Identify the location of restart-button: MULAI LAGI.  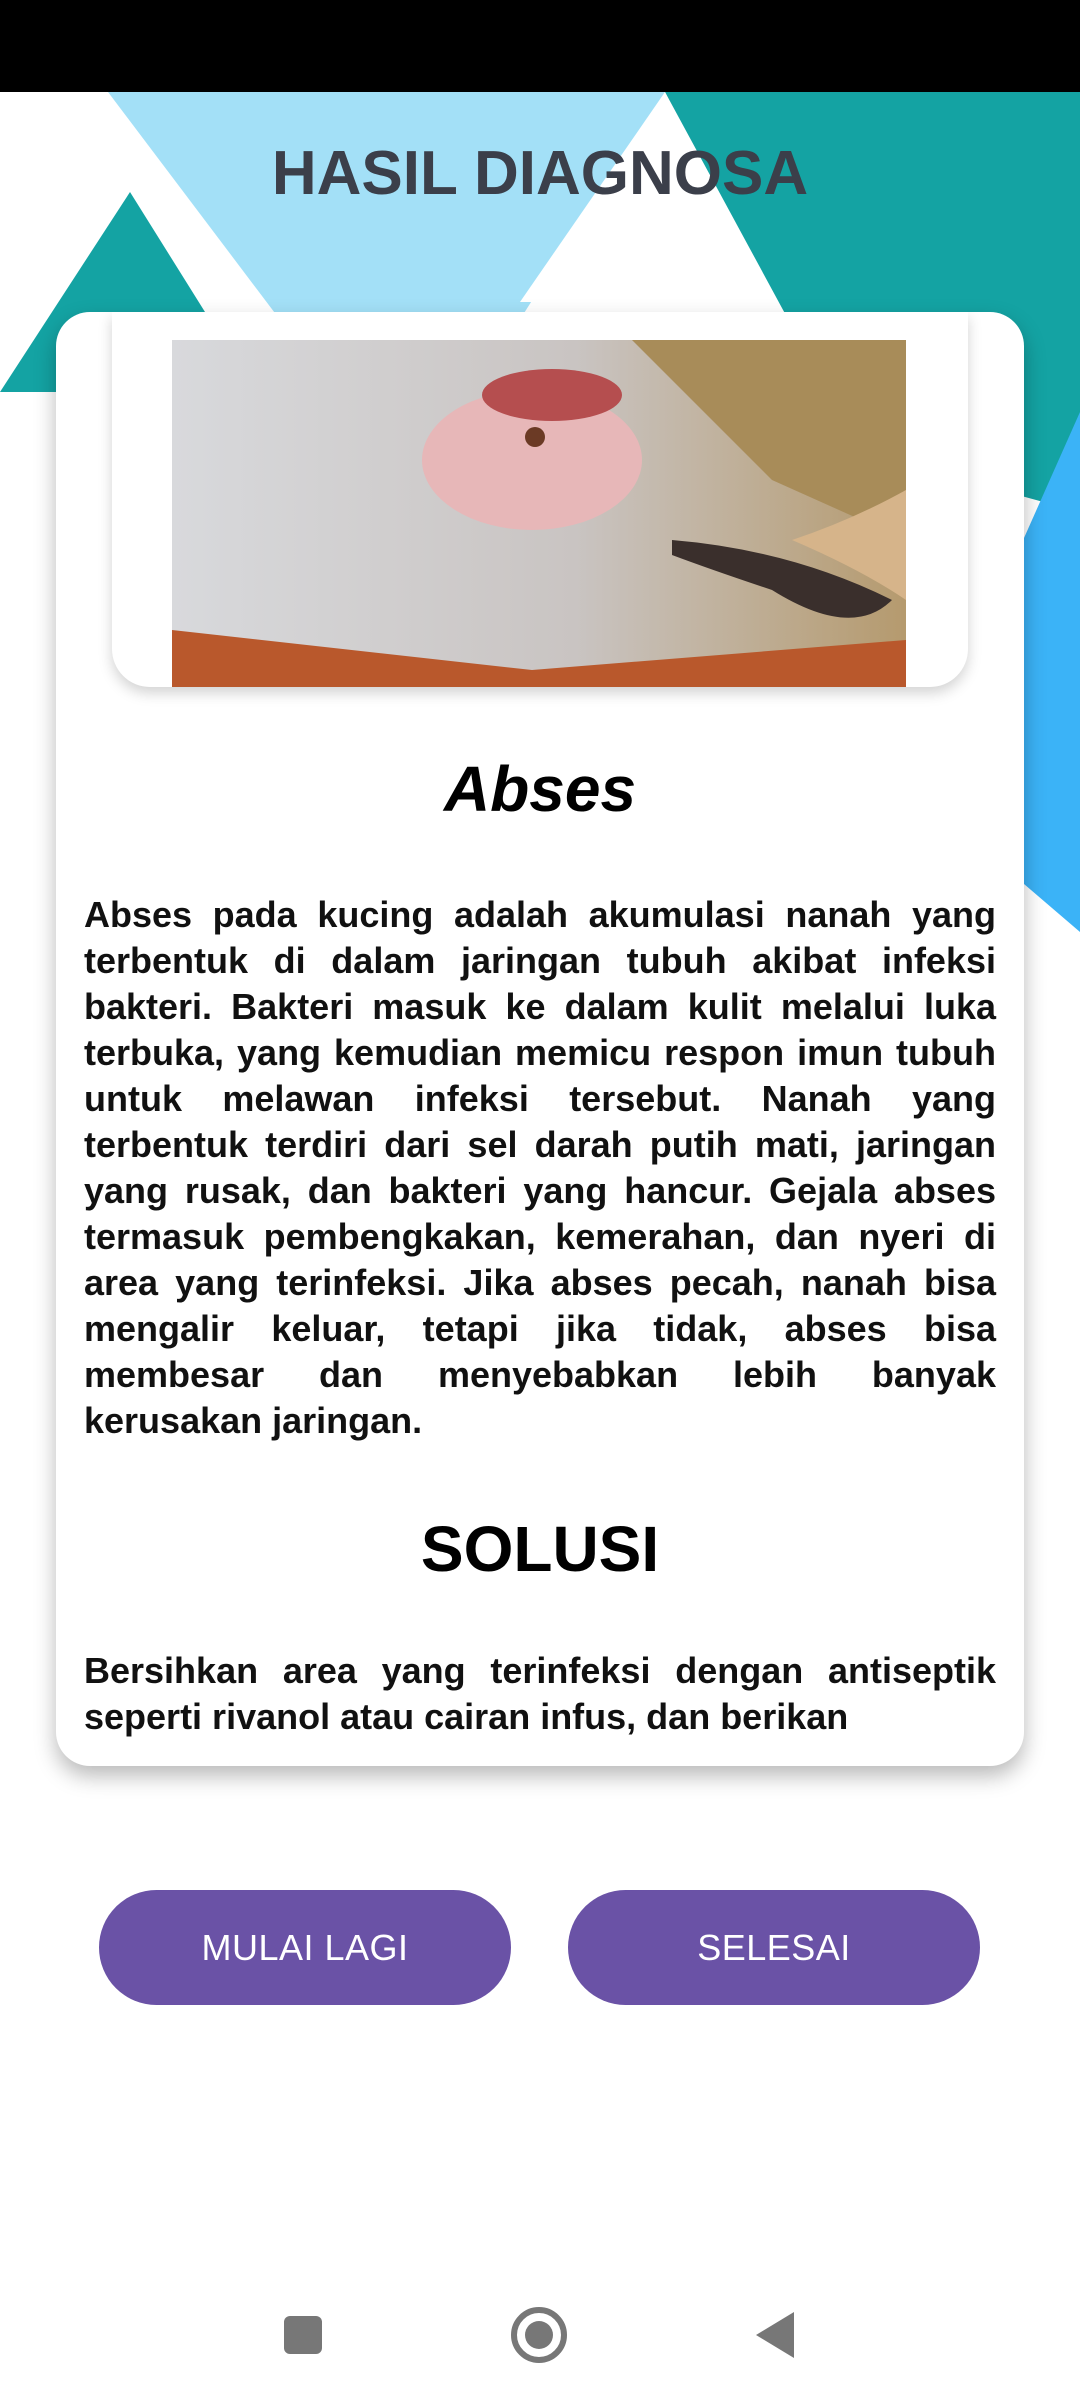
(305, 1947).